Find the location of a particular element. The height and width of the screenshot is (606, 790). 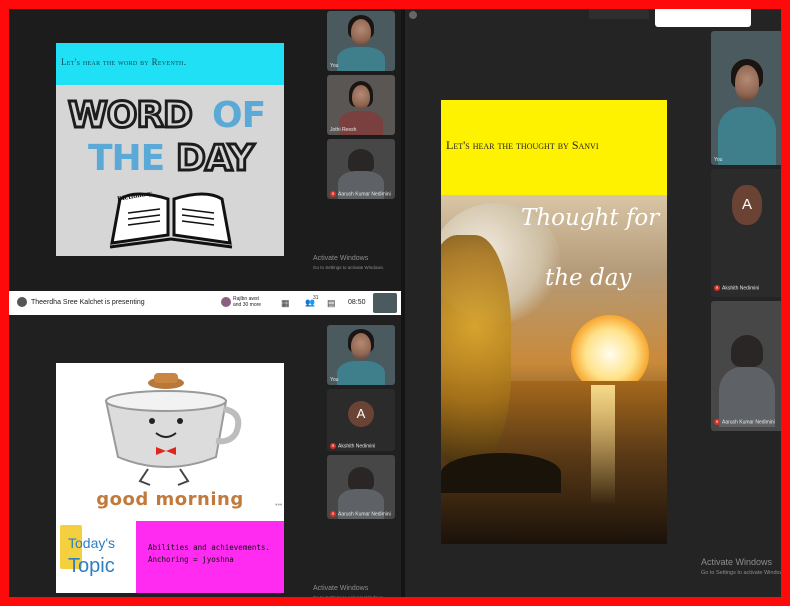

word-caption-bar: Let's hear the word by Reventh. is located at coordinates (170, 64).